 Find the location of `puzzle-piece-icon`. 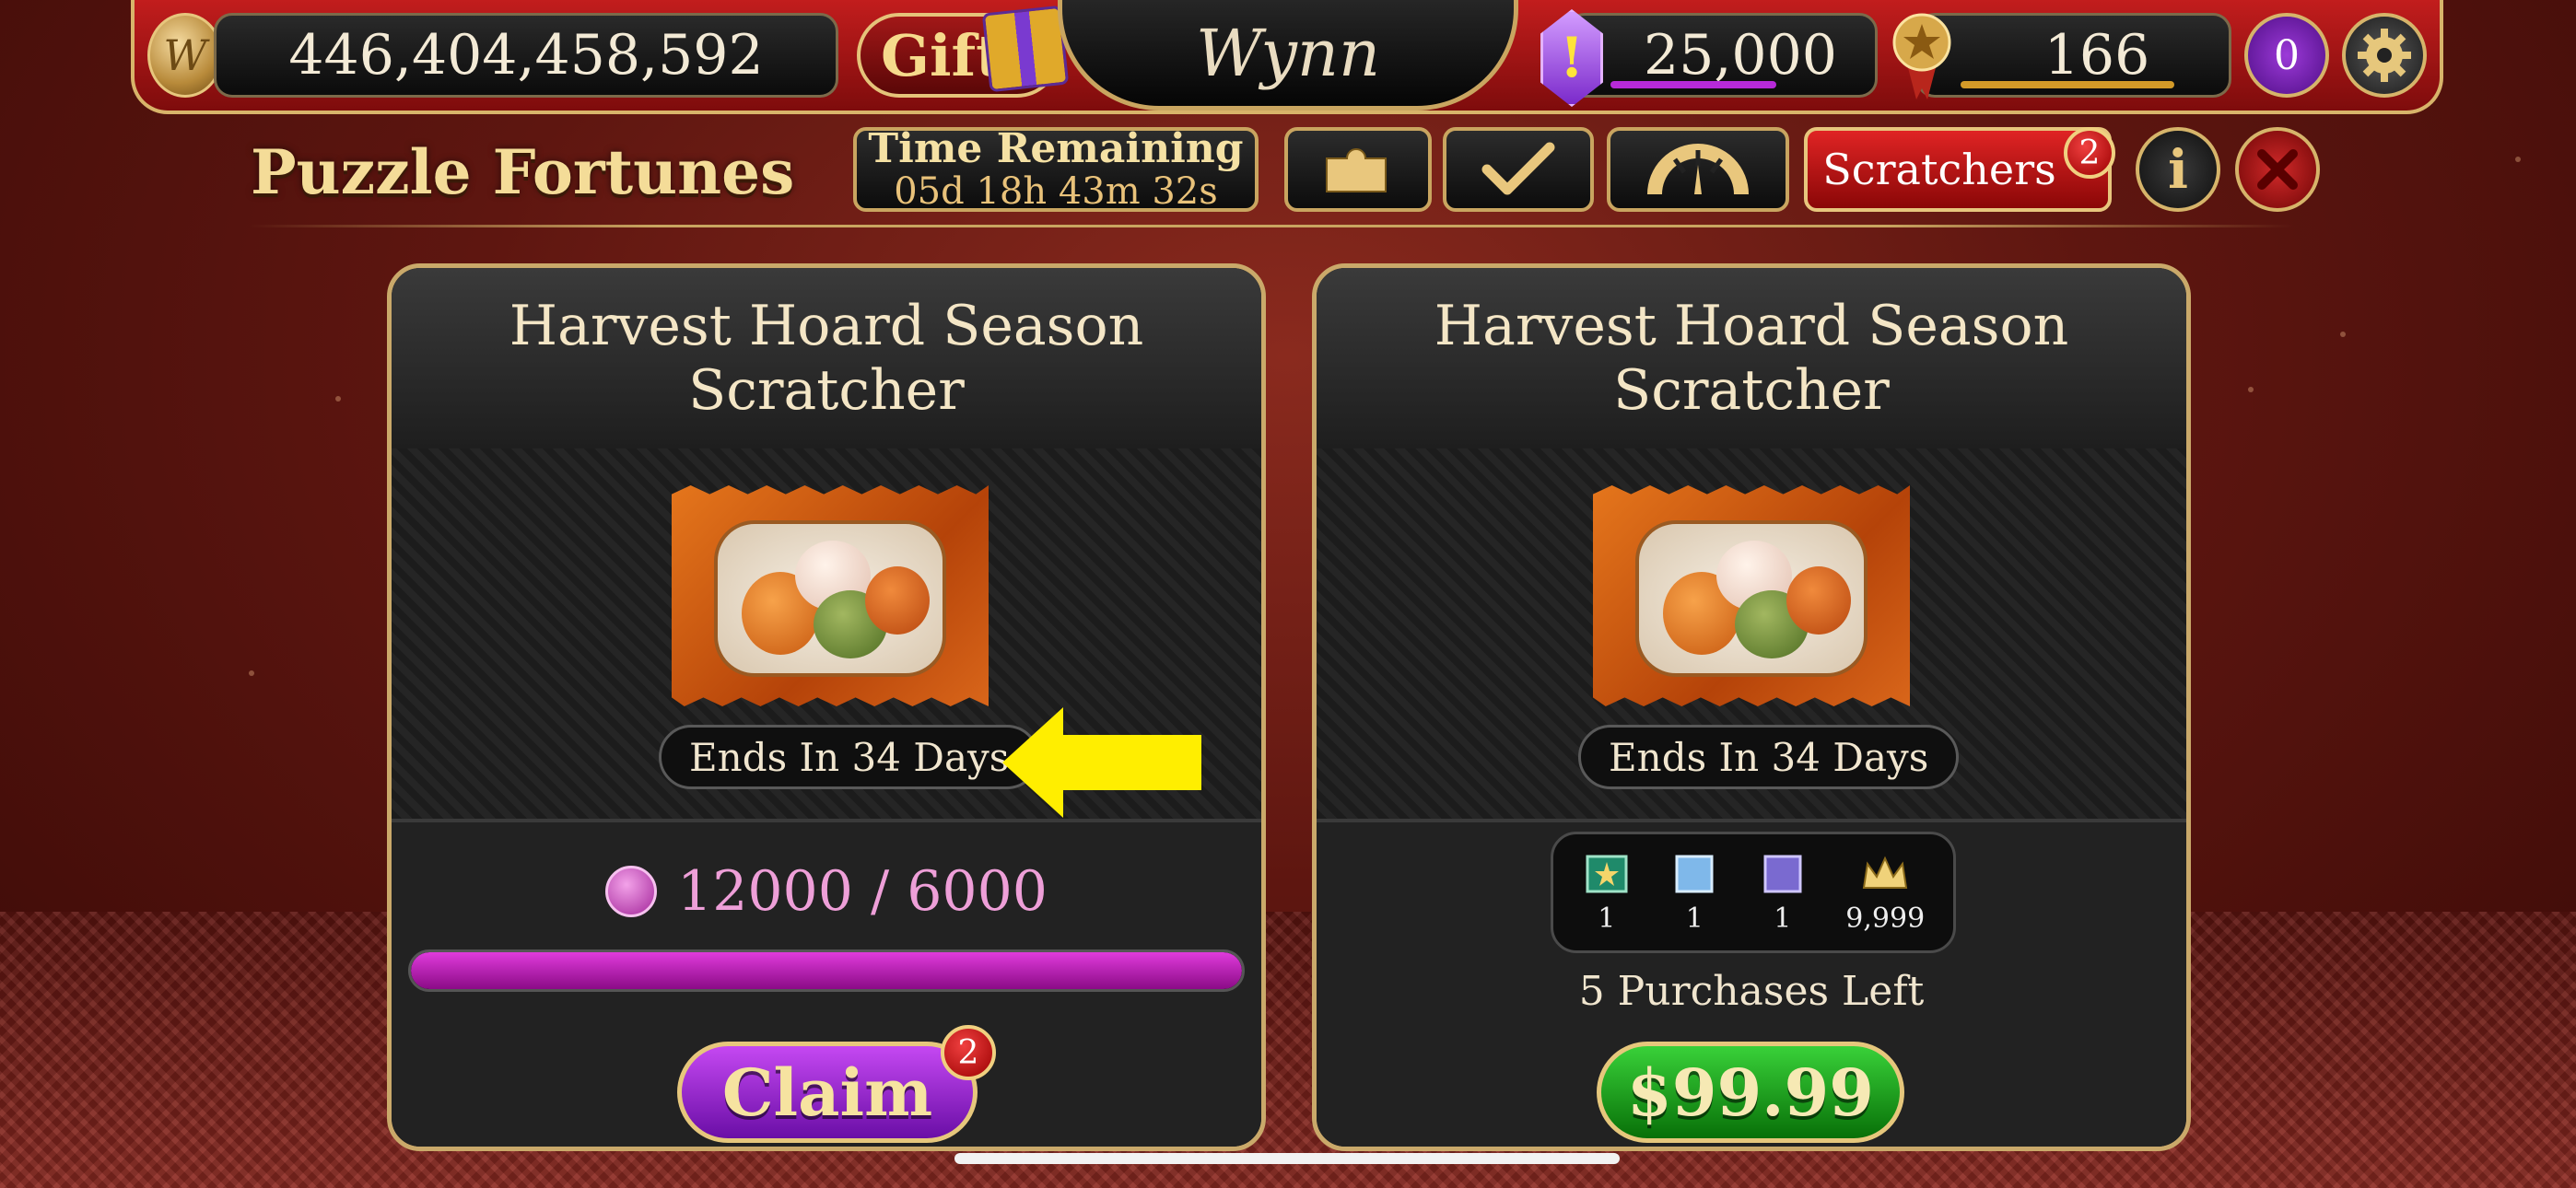

puzzle-piece-icon is located at coordinates (1356, 170).